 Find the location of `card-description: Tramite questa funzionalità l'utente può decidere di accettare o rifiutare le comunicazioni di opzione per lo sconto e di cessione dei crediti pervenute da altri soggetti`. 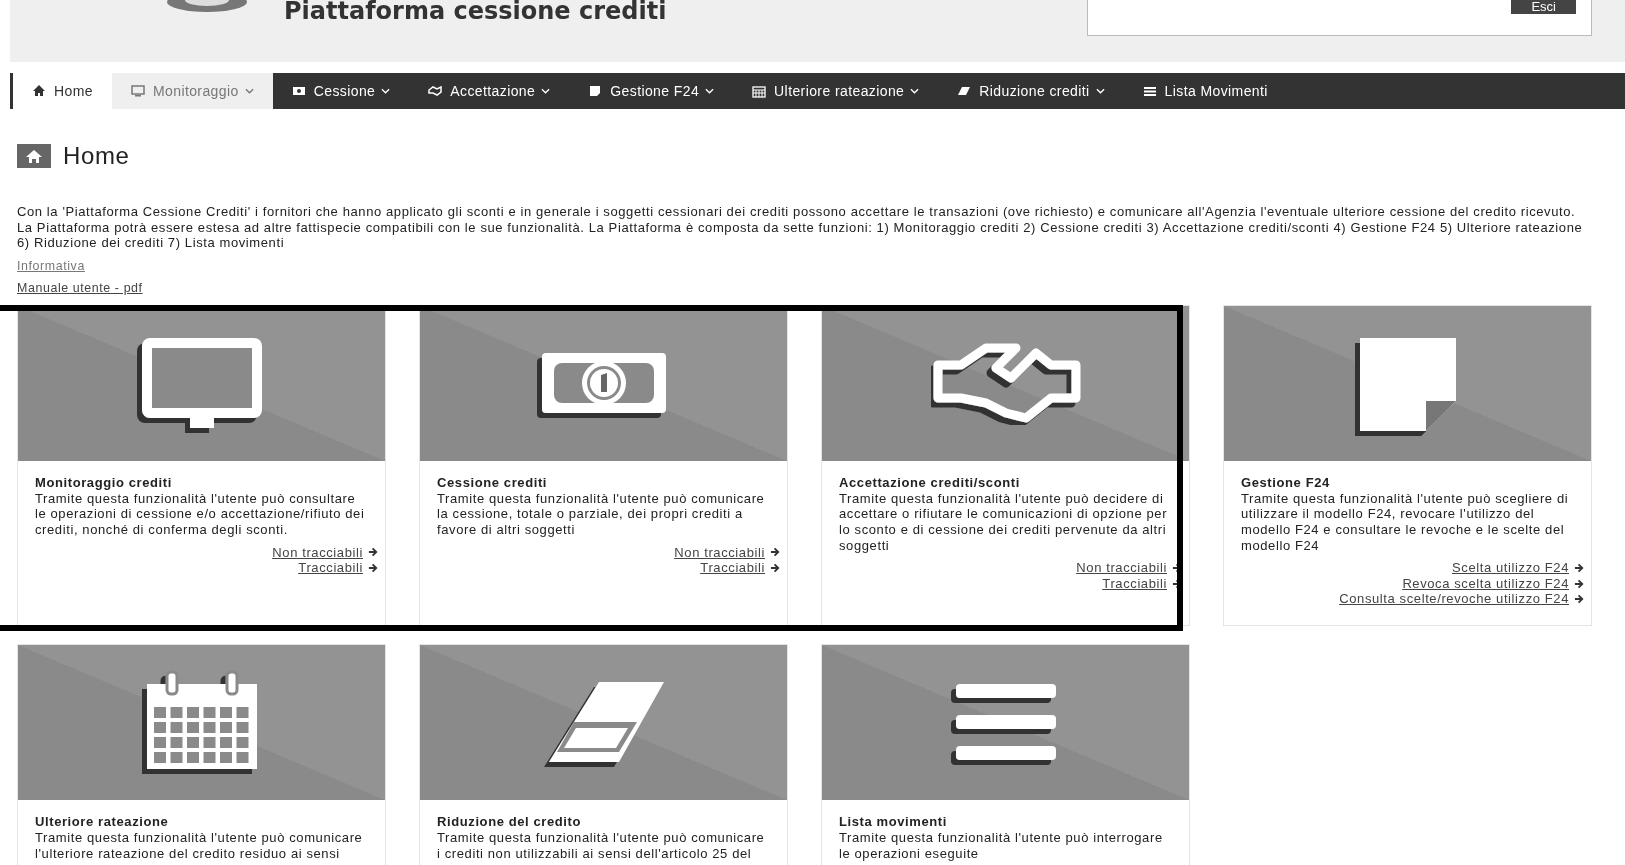

card-description: Tramite questa funzionalità l'utente può decidere di accettare o rifiutare le comunicazioni di opzione per lo sconto e di cessione dei crediti pervenute da altri soggetti is located at coordinates (1004, 522).